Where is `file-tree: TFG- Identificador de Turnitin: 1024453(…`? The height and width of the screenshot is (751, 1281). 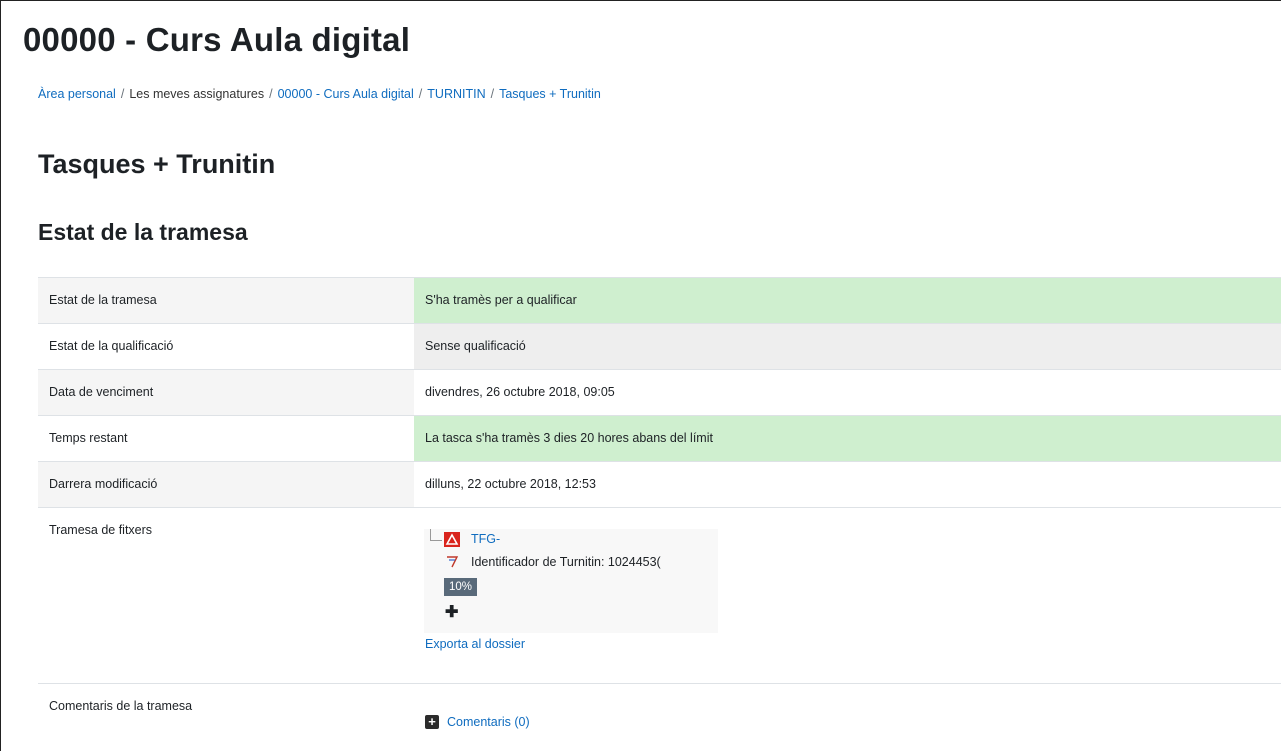
file-tree: TFG- Identificador de Turnitin: 1024453(… is located at coordinates (571, 581).